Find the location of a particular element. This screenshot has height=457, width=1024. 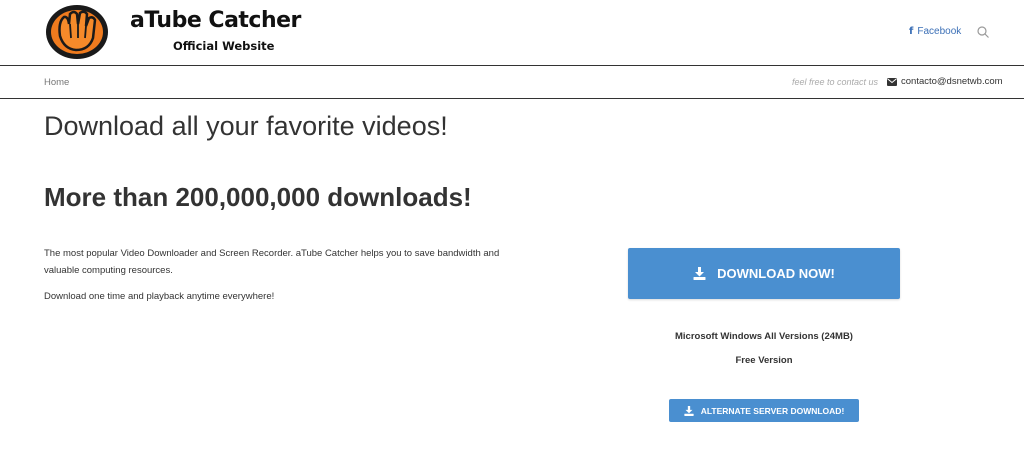

download-now-button: DOWNLOAD NOW! is located at coordinates (764, 273).